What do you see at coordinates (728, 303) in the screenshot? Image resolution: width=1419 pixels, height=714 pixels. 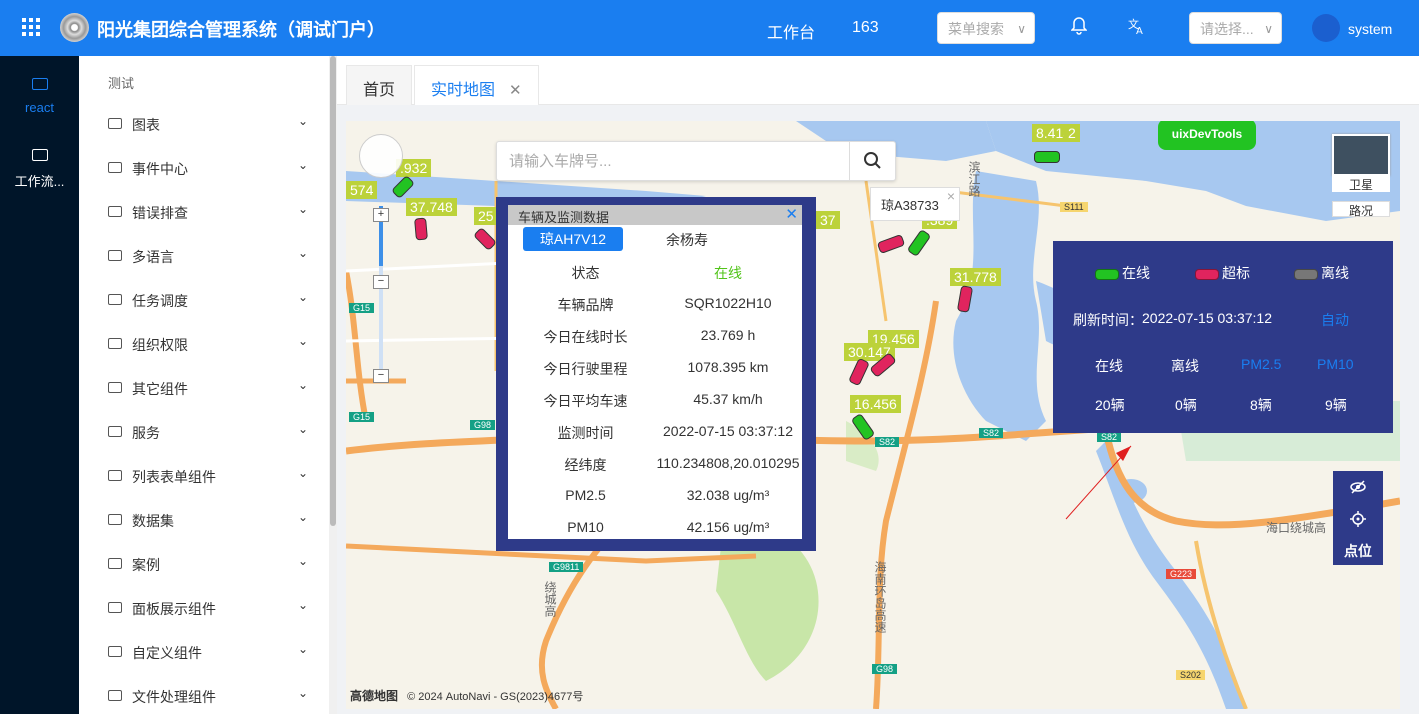 I see `info-value: SQR1022H10` at bounding box center [728, 303].